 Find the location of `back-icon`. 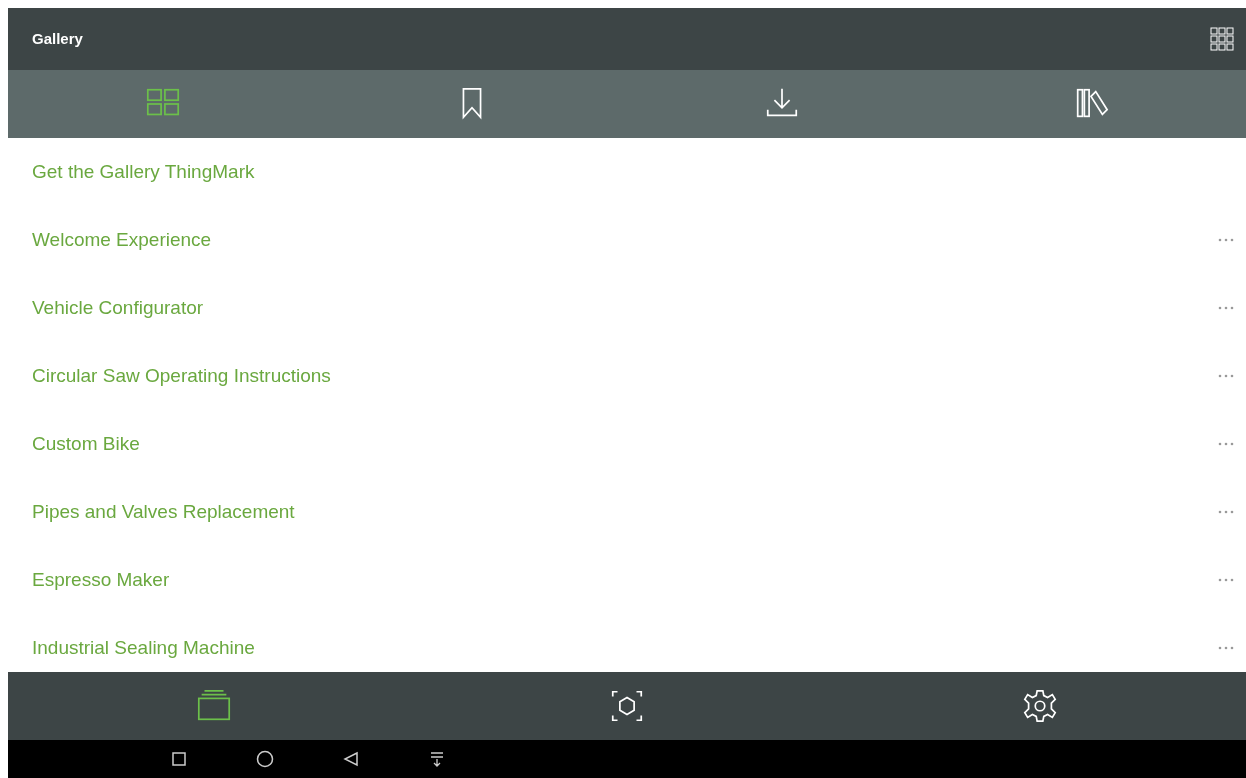

back-icon is located at coordinates (351, 759).